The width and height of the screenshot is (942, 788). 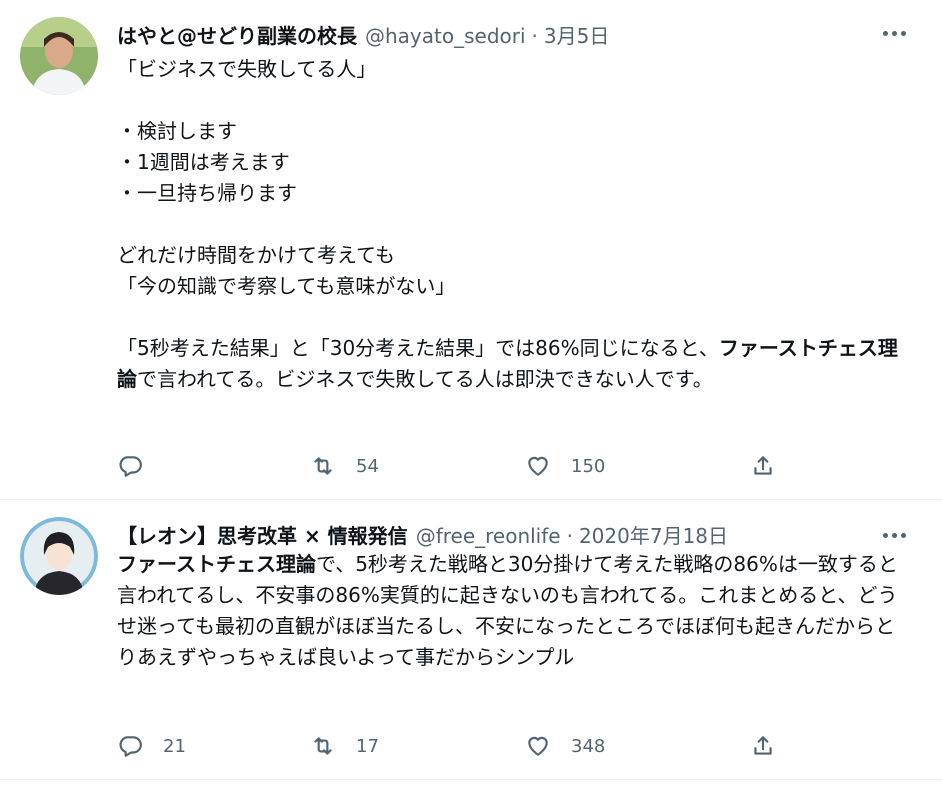 What do you see at coordinates (237, 34) in the screenshot?
I see `author-name: はやと@せどり副業の校長` at bounding box center [237, 34].